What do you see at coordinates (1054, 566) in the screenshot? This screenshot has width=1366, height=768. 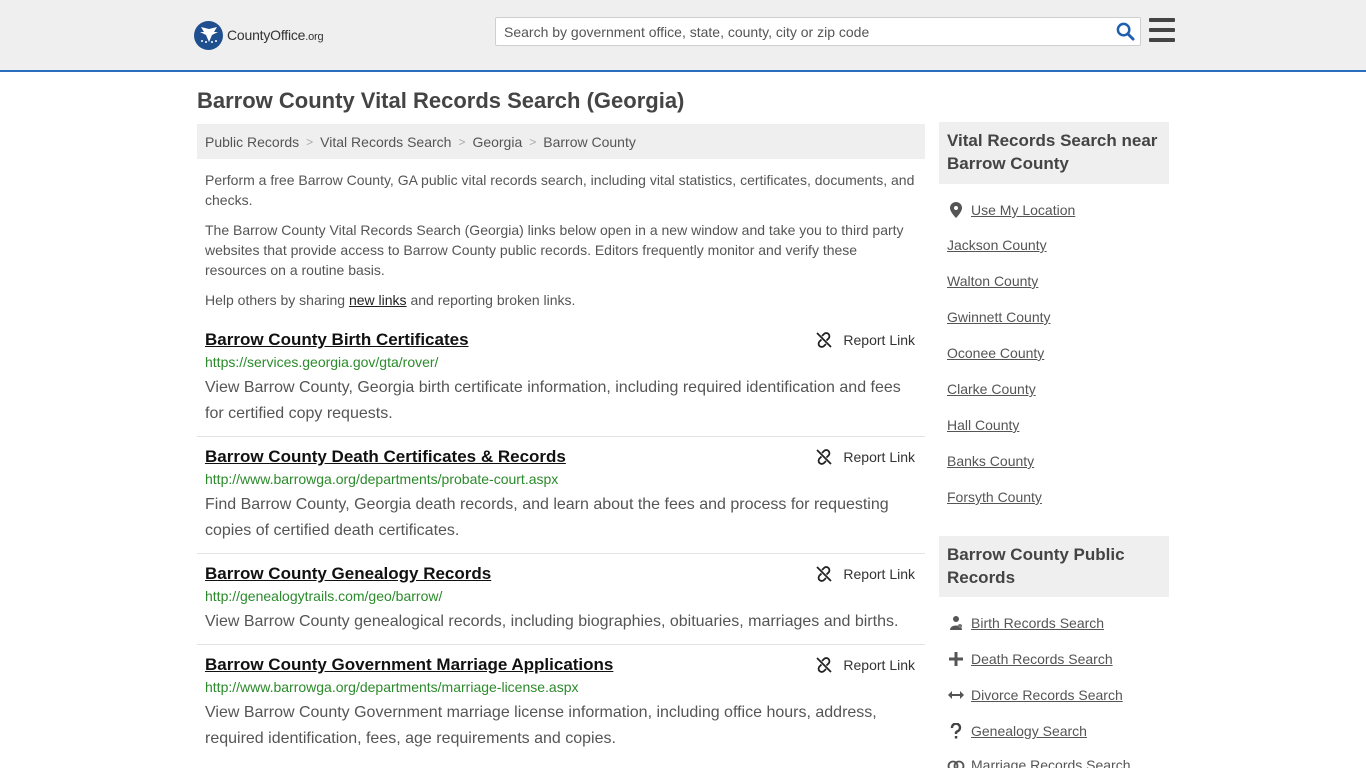 I see `sidebar-public-records-heading: Barrow County Public Records` at bounding box center [1054, 566].